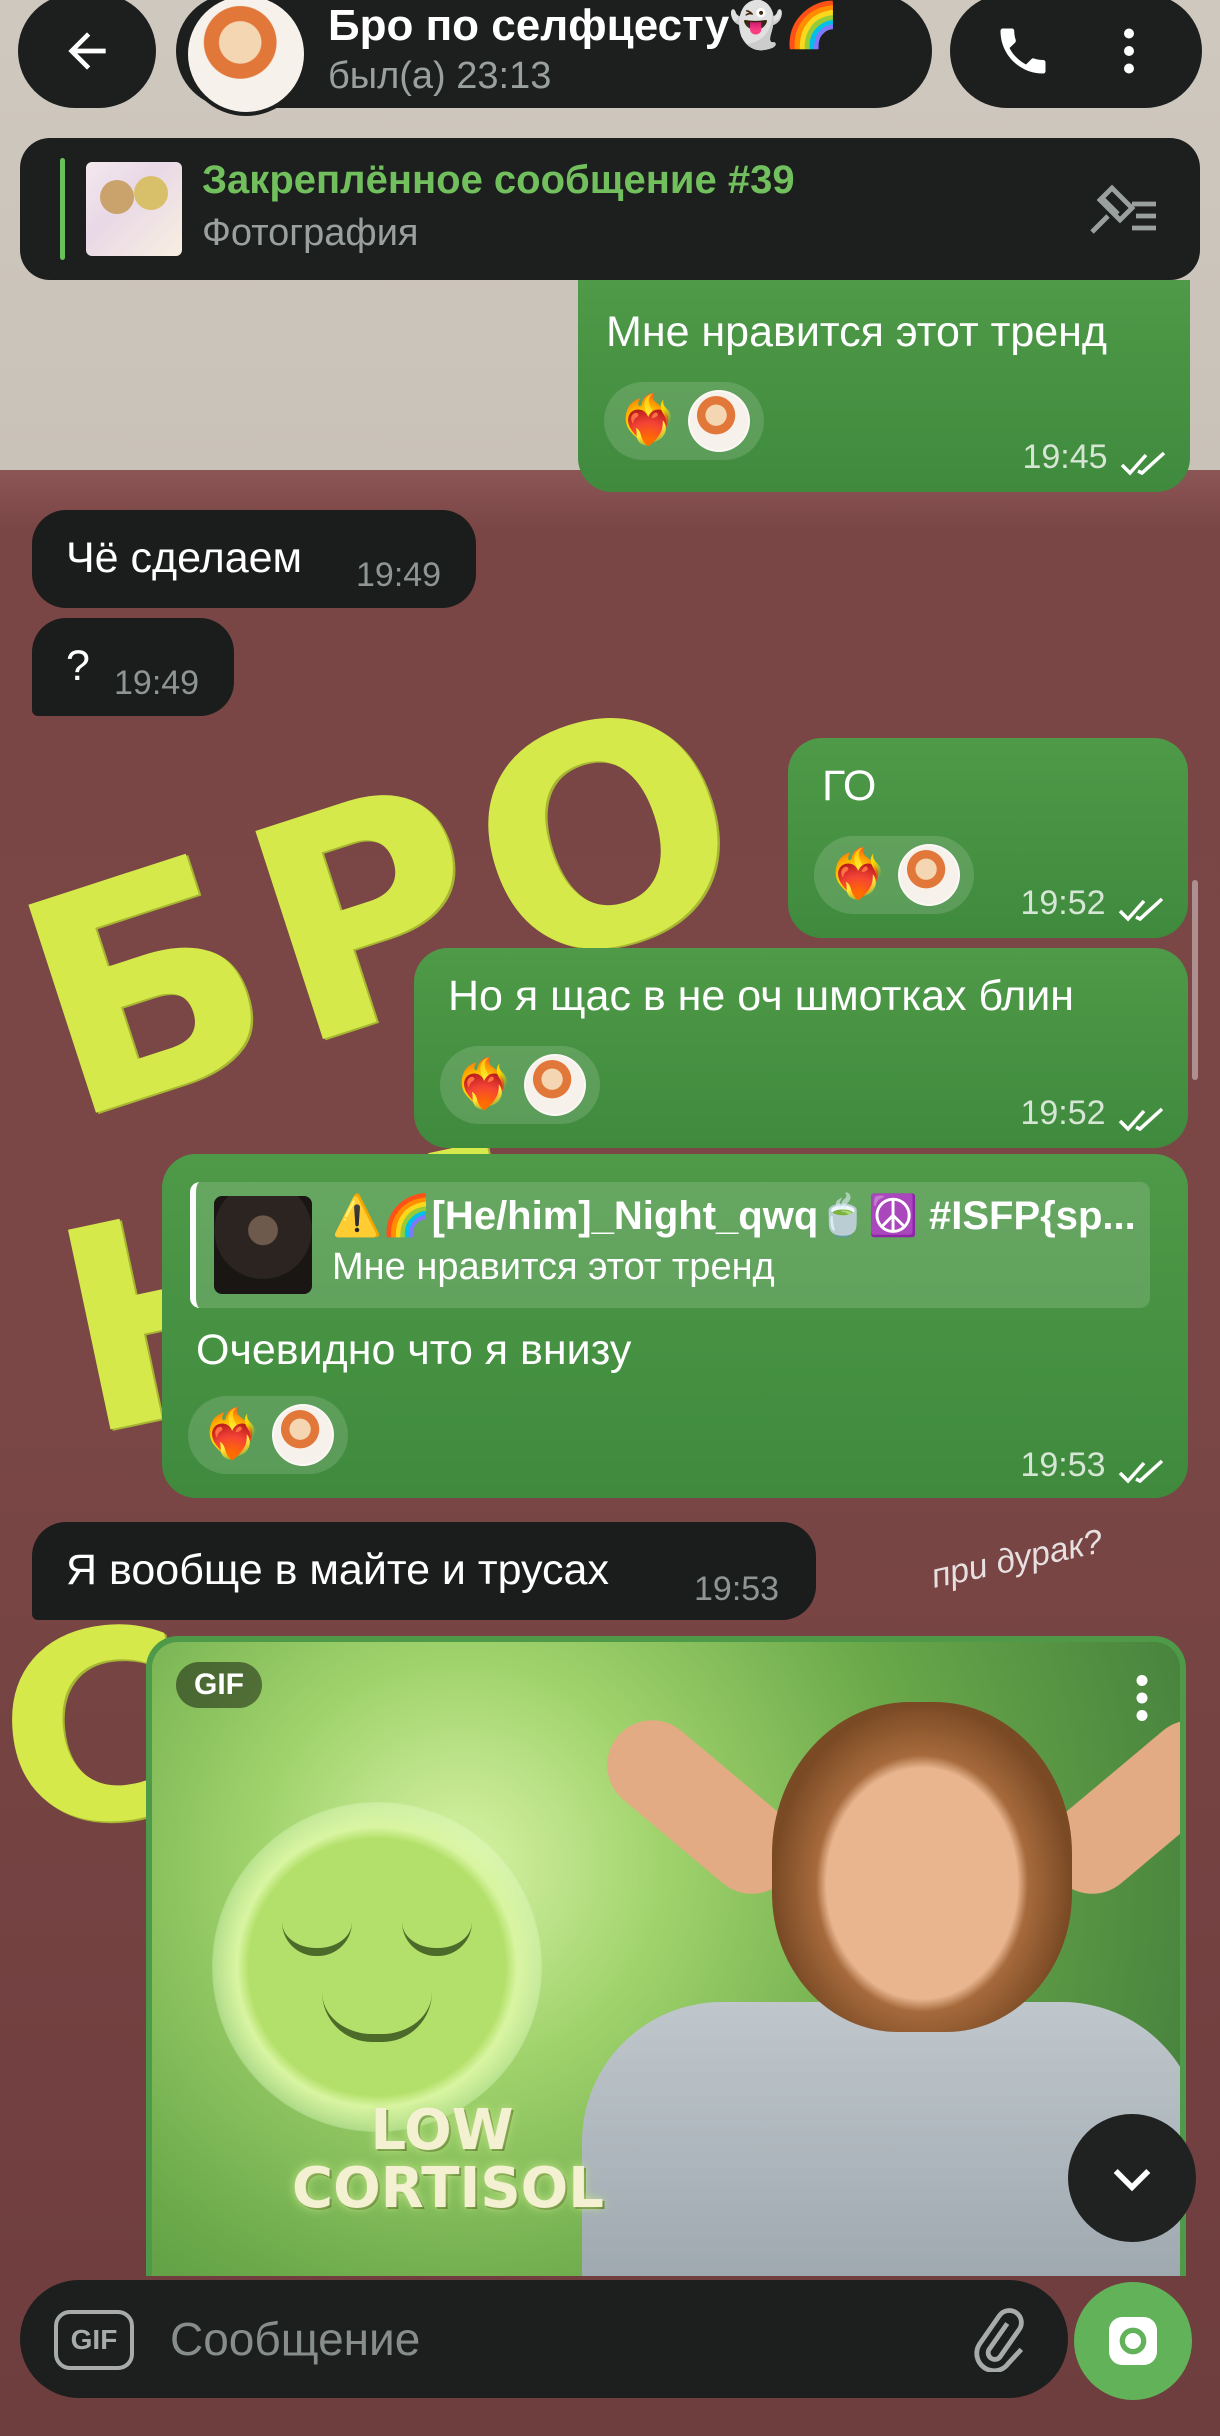 This screenshot has height=2436, width=1220. What do you see at coordinates (553, 1267) in the screenshot?
I see `reply-text: Мне нравится этот тренд` at bounding box center [553, 1267].